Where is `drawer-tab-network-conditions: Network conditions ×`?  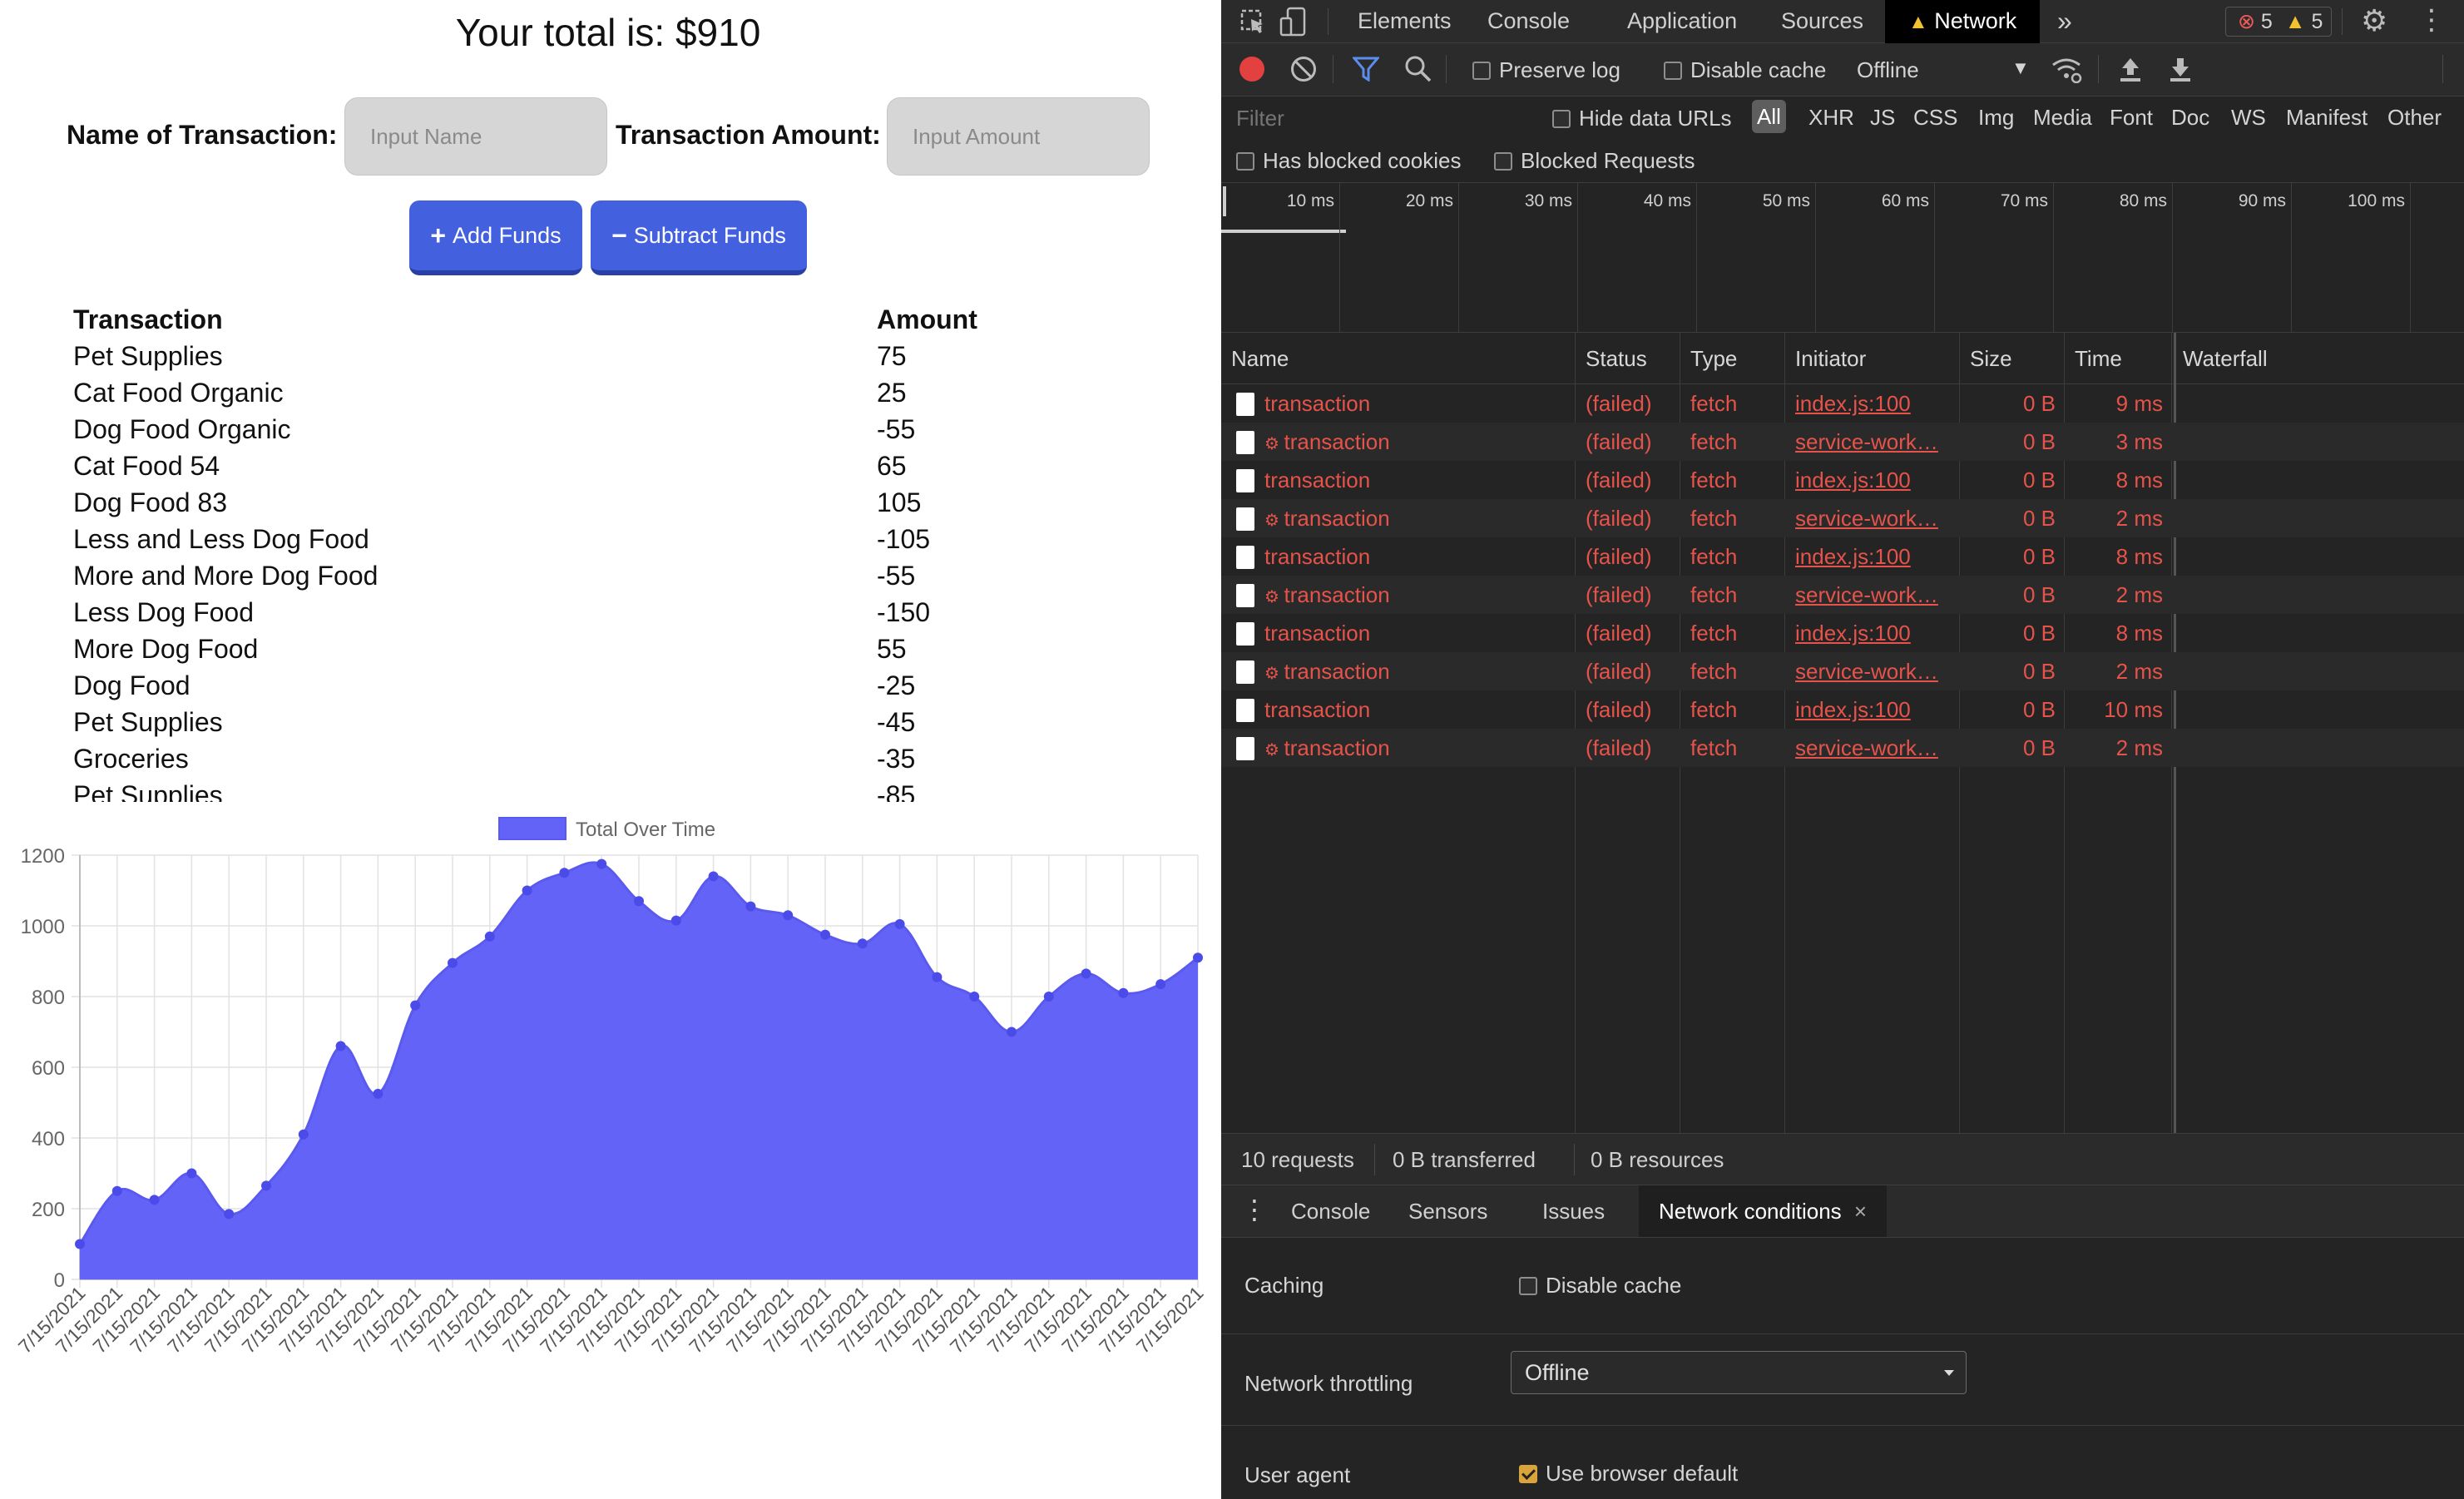 drawer-tab-network-conditions: Network conditions × is located at coordinates (1763, 1211).